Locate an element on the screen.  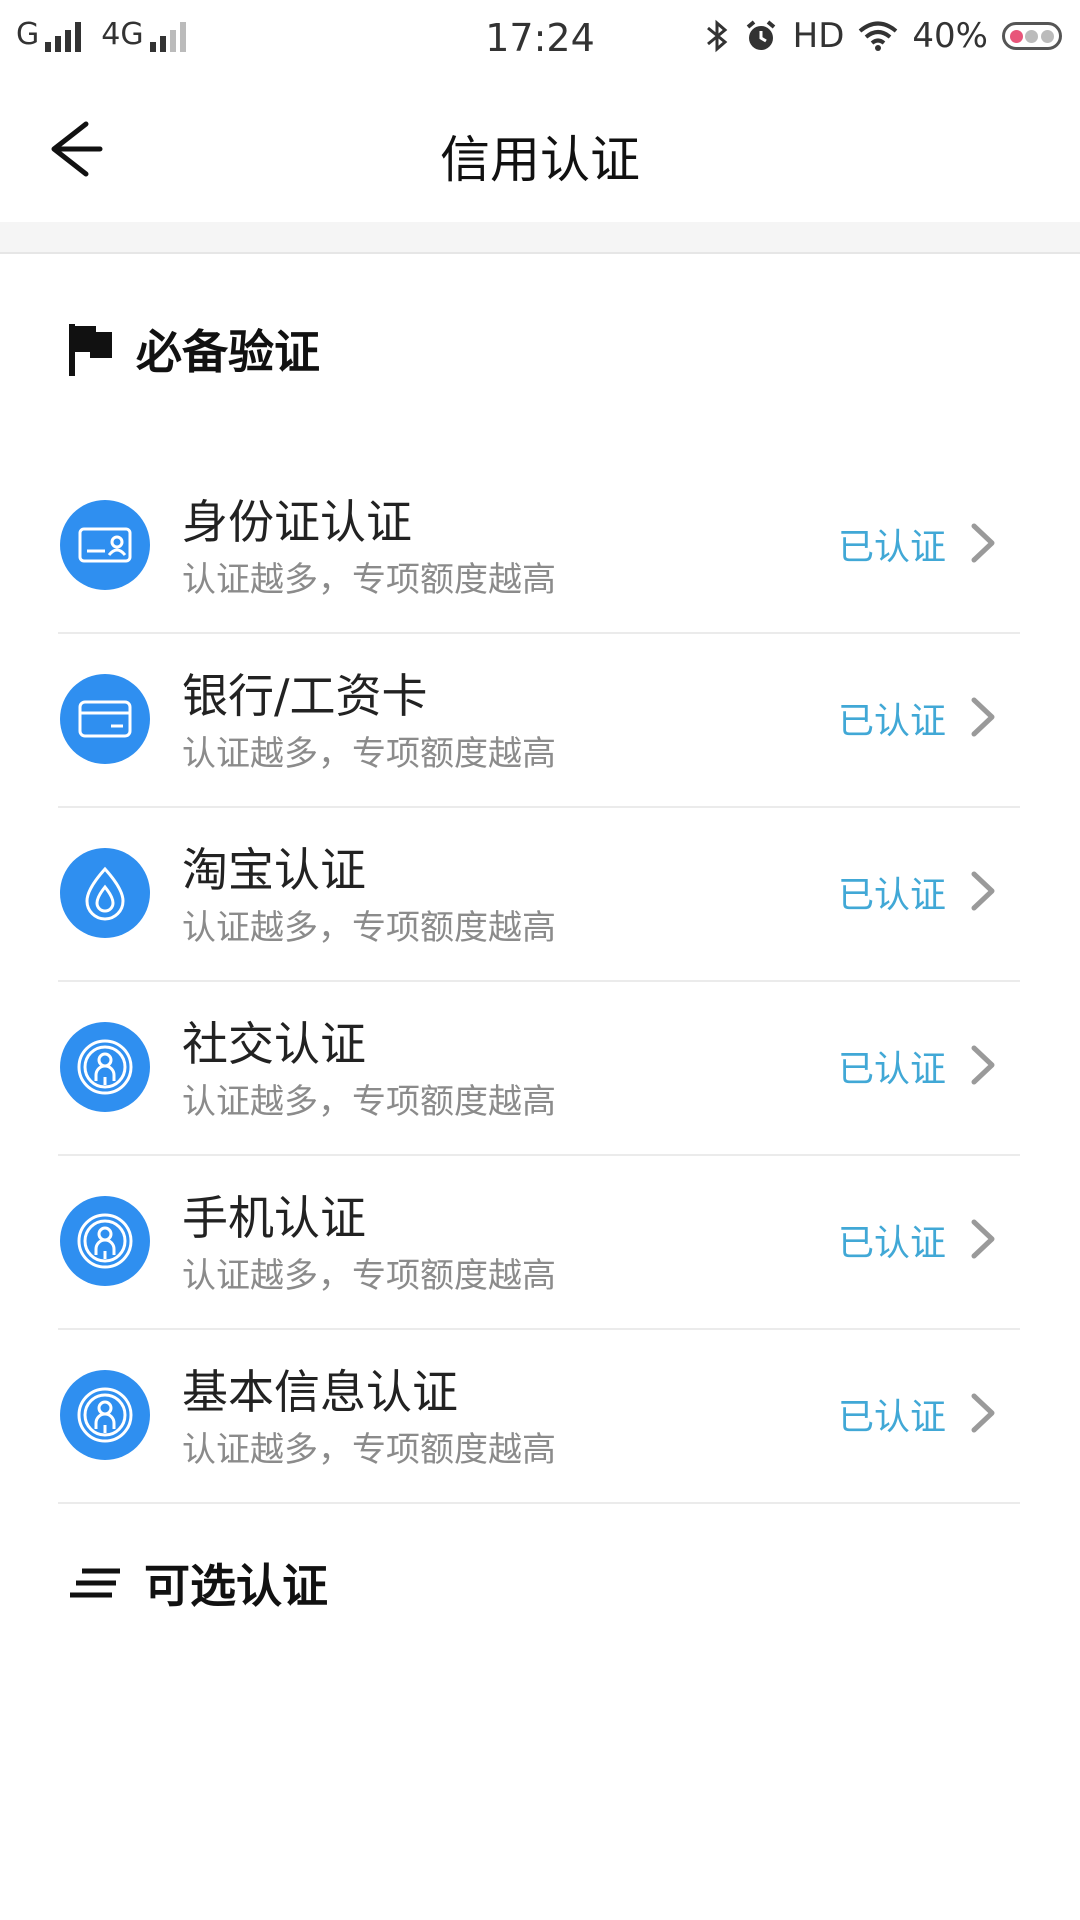
header-divider is located at coordinates (540, 238).